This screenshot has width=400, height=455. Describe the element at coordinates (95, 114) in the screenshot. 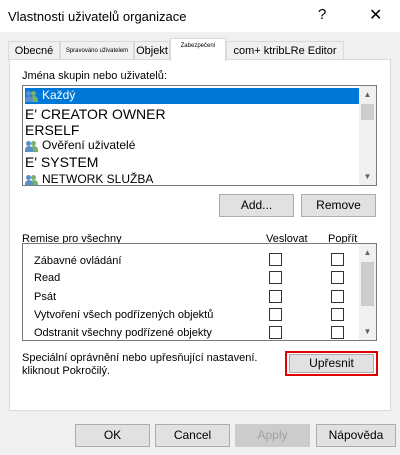

I see `list-item: E' CREATOR OWNER` at that location.